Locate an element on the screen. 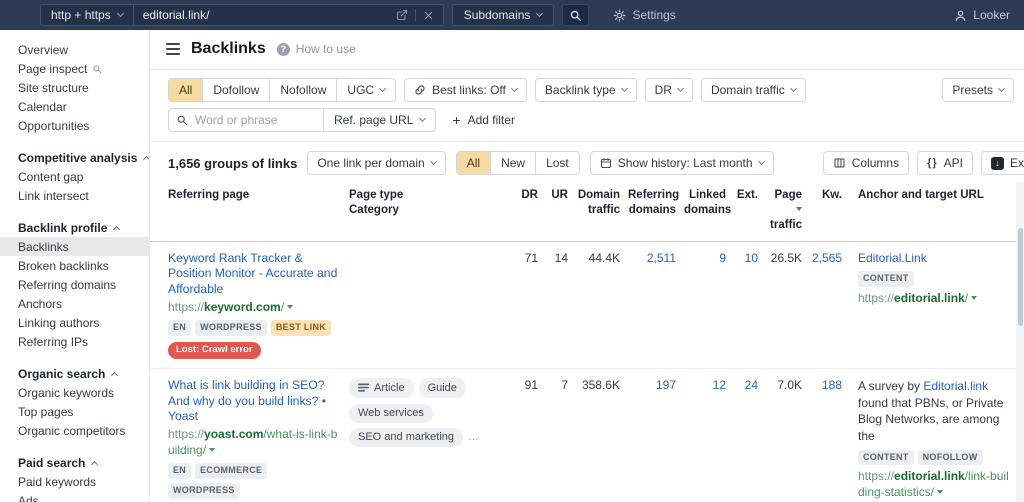 The height and width of the screenshot is (502, 1024). sidebar-section-organic-search: Organic search is located at coordinates (74, 373).